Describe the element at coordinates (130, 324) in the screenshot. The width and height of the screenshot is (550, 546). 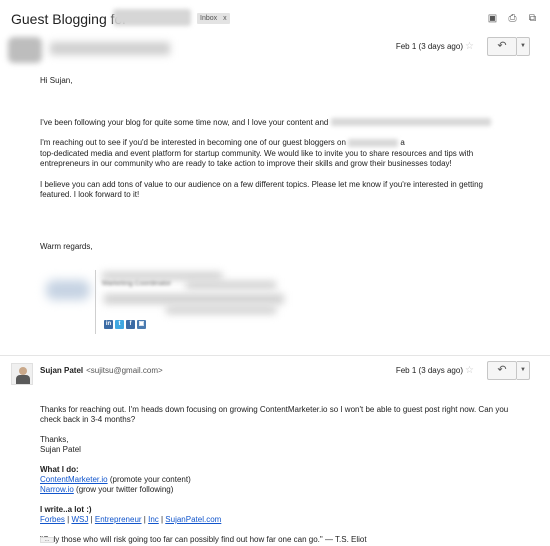
I see `facebook-icon: f` at that location.